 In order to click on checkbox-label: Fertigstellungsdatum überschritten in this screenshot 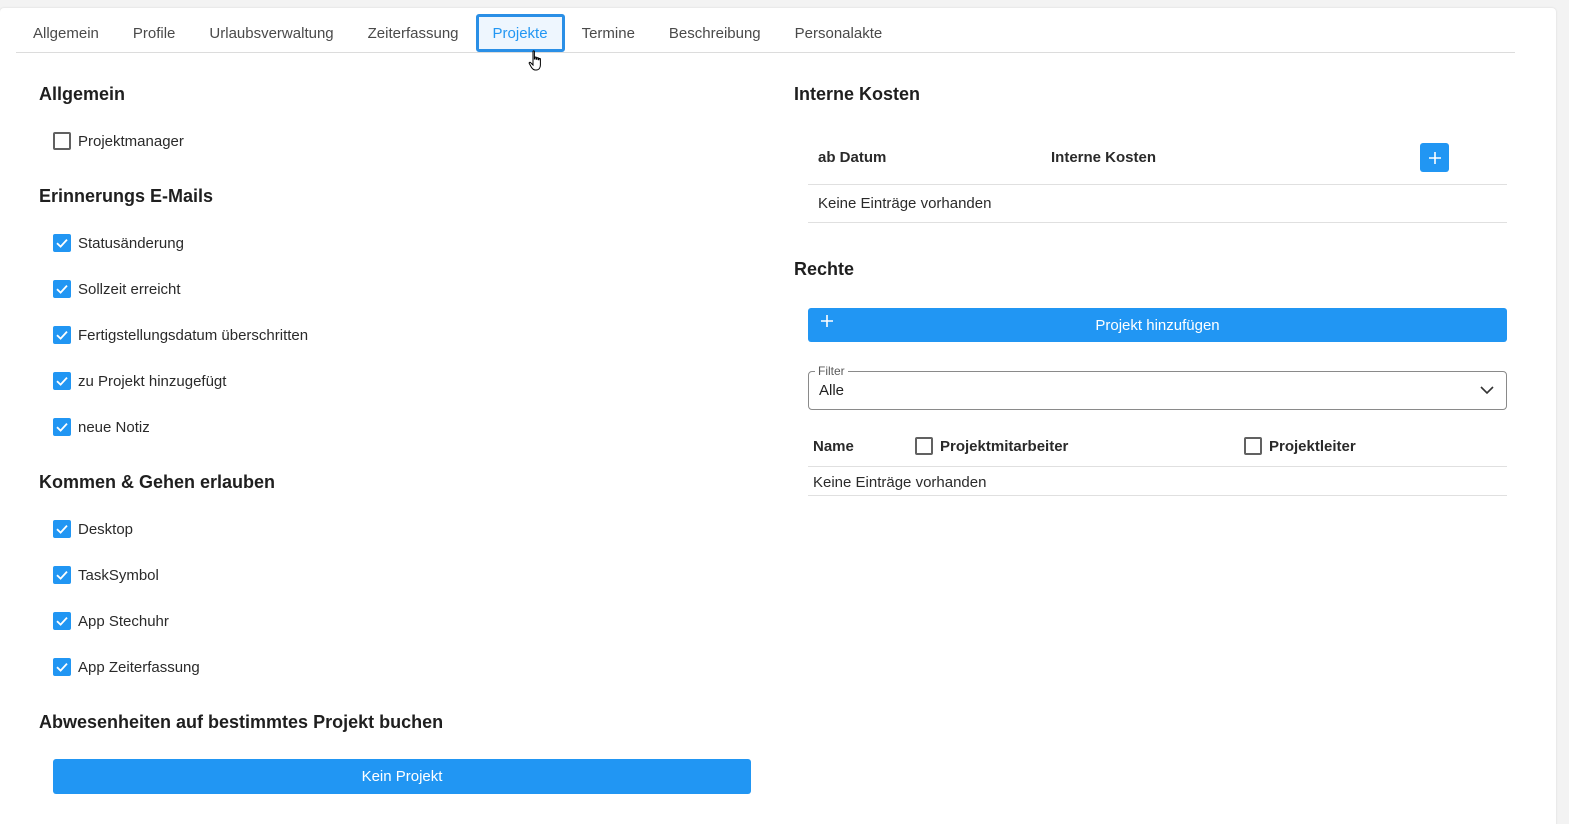, I will do `click(193, 335)`.